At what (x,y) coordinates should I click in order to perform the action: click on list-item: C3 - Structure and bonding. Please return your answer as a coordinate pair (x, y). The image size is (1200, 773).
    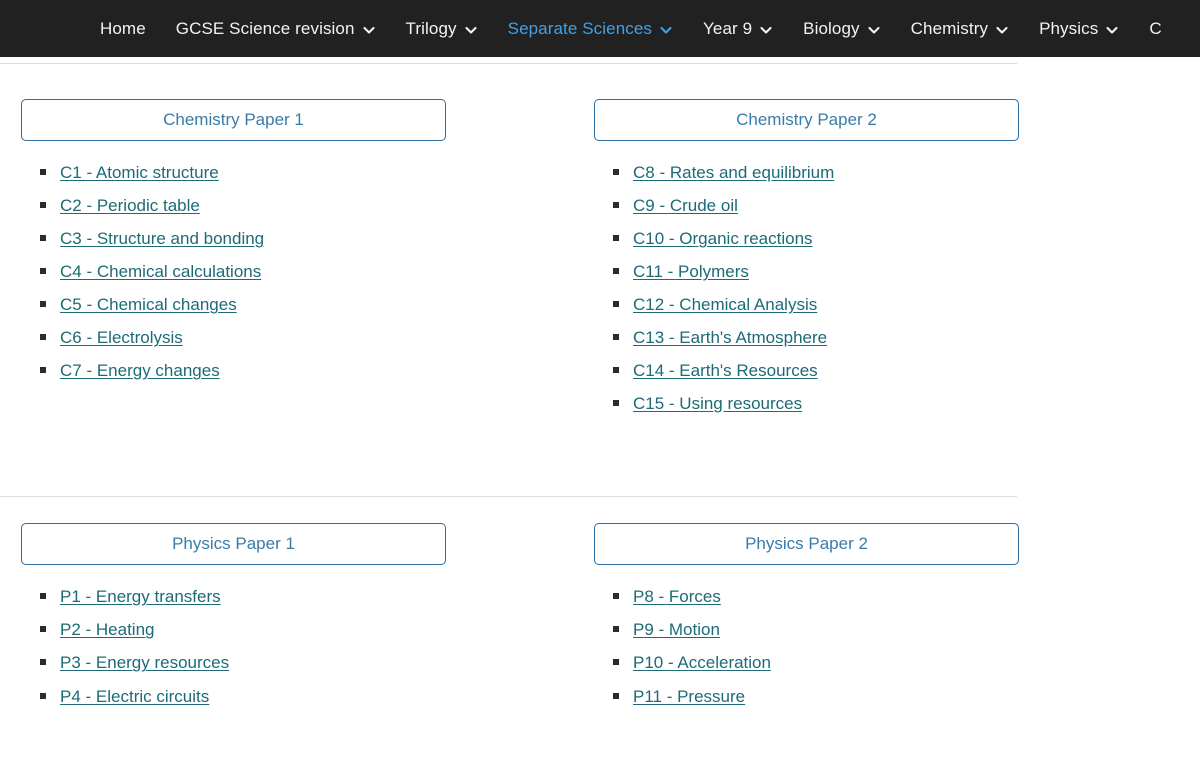
    Looking at the image, I should click on (233, 239).